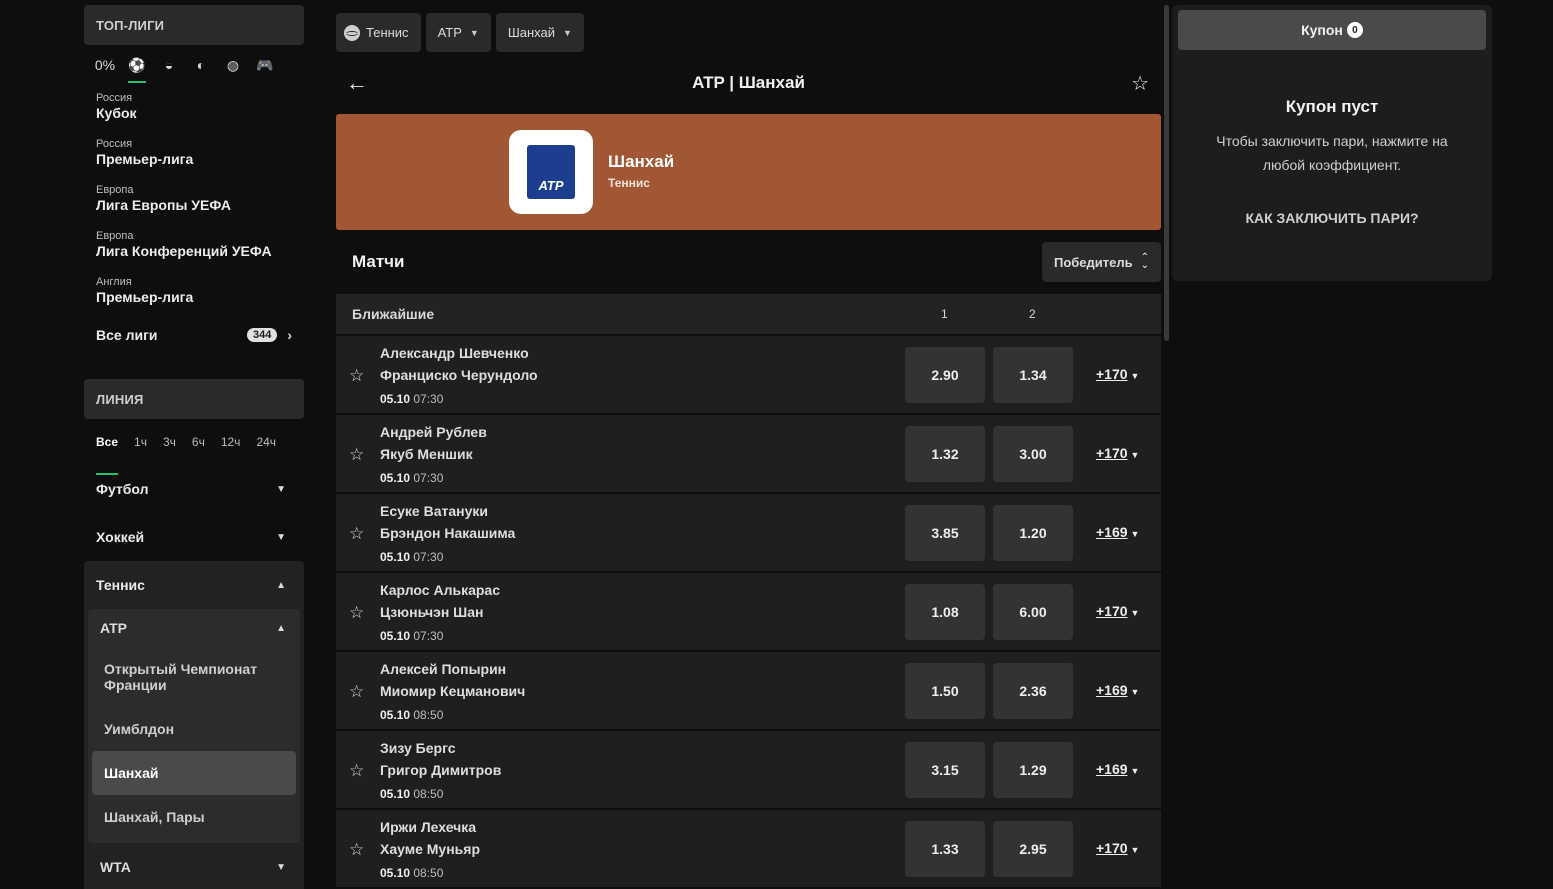  I want to click on player-1-name: Андрей Рублев, so click(433, 432).